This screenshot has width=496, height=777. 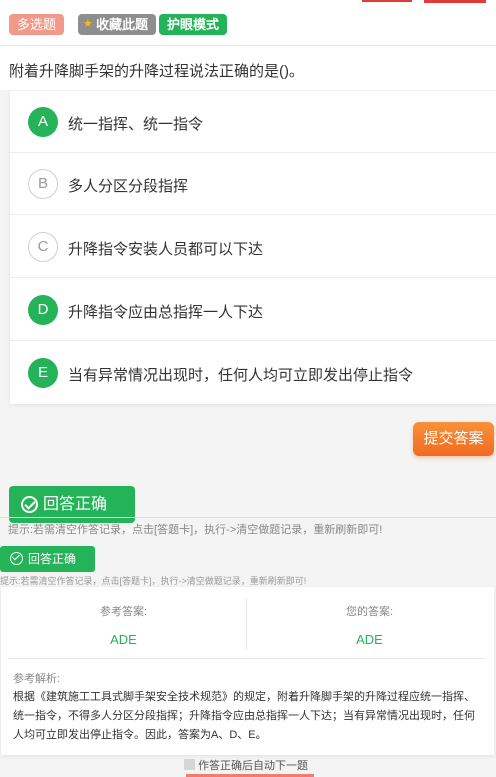 I want to click on eye-mode-button: 护眼模式, so click(x=193, y=24).